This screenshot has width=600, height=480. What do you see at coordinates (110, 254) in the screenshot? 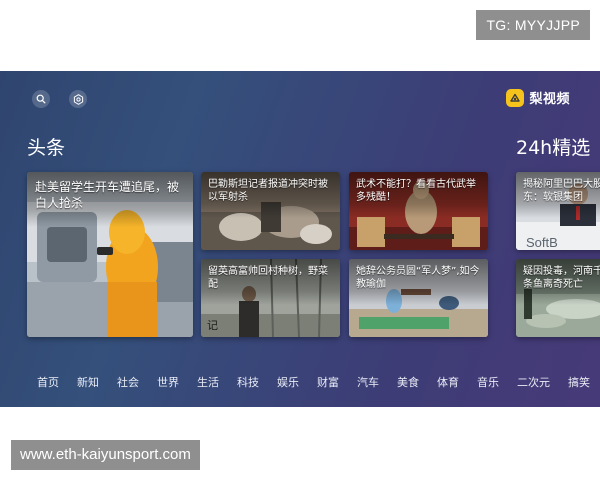
I see `video-card-featured: 赴美留学生开车遭追尾，被白人抢杀` at bounding box center [110, 254].